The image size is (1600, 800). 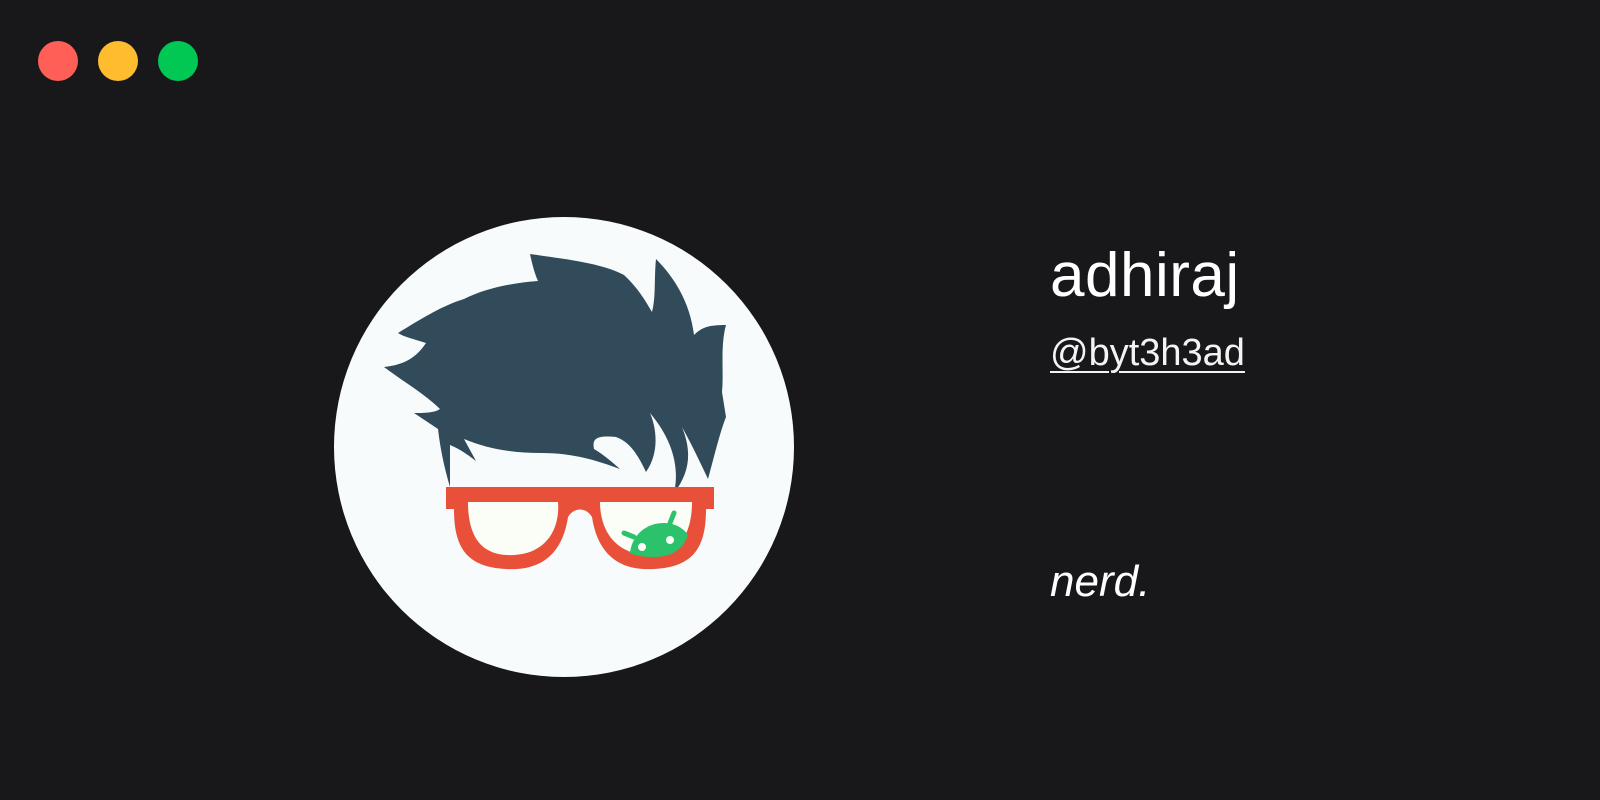 I want to click on nerd-avatar-icon, so click(x=555, y=412).